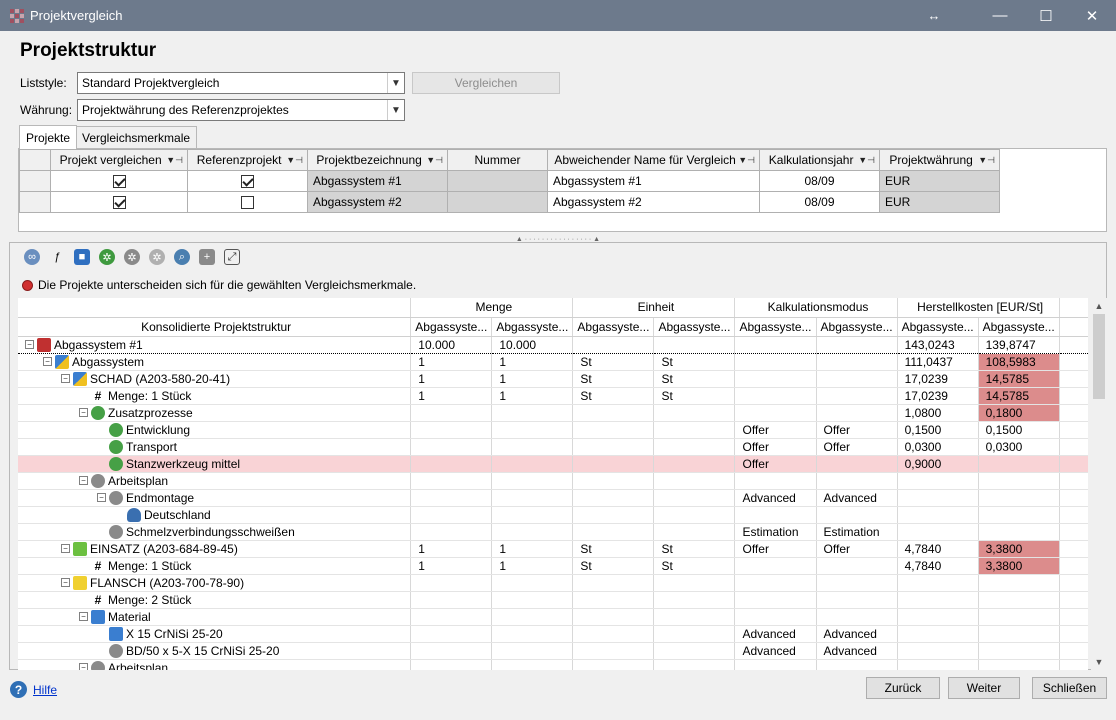 The width and height of the screenshot is (1116, 720). What do you see at coordinates (653, 202) in the screenshot?
I see `alt-name-cell: Abgassystem #2` at bounding box center [653, 202].